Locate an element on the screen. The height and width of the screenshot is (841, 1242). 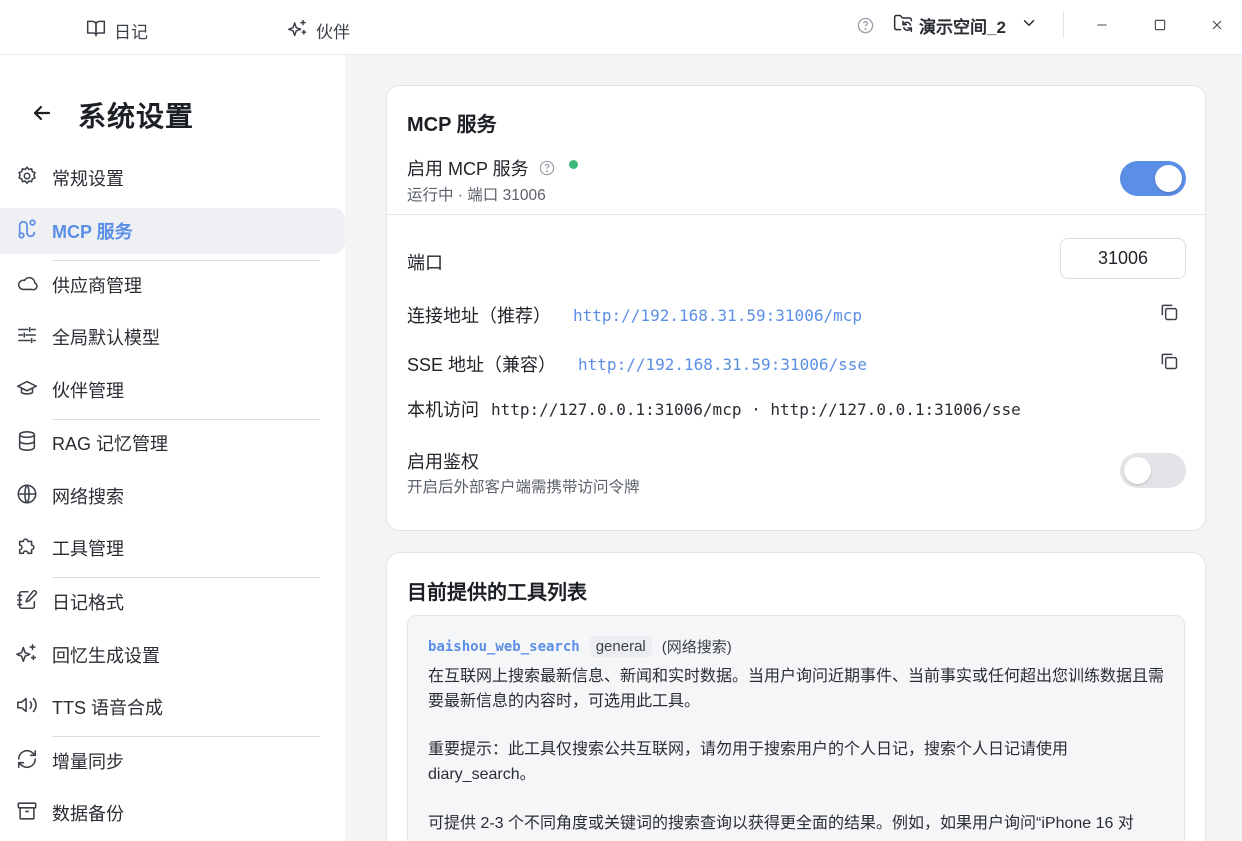
conn-url-label: 连接地址（推荐） is located at coordinates (479, 316).